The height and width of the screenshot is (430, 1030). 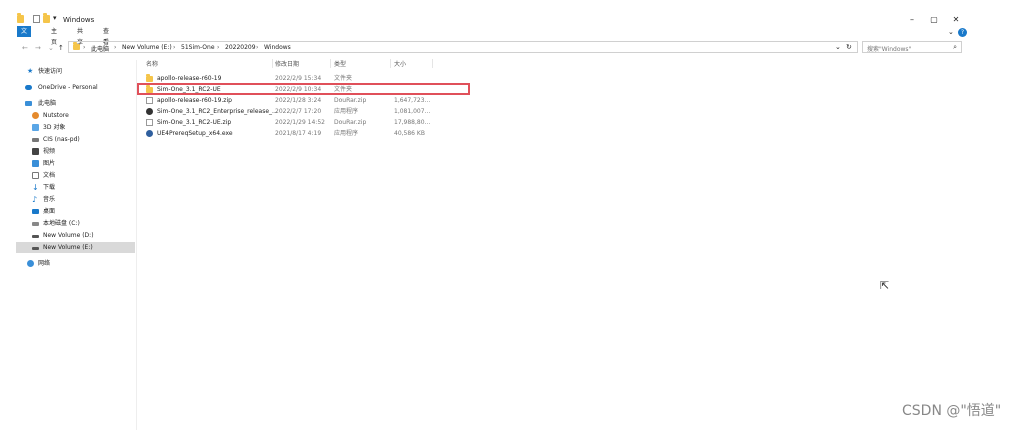 What do you see at coordinates (75, 127) in the screenshot?
I see `sidebar-item-3d-objects: 3D 对象` at bounding box center [75, 127].